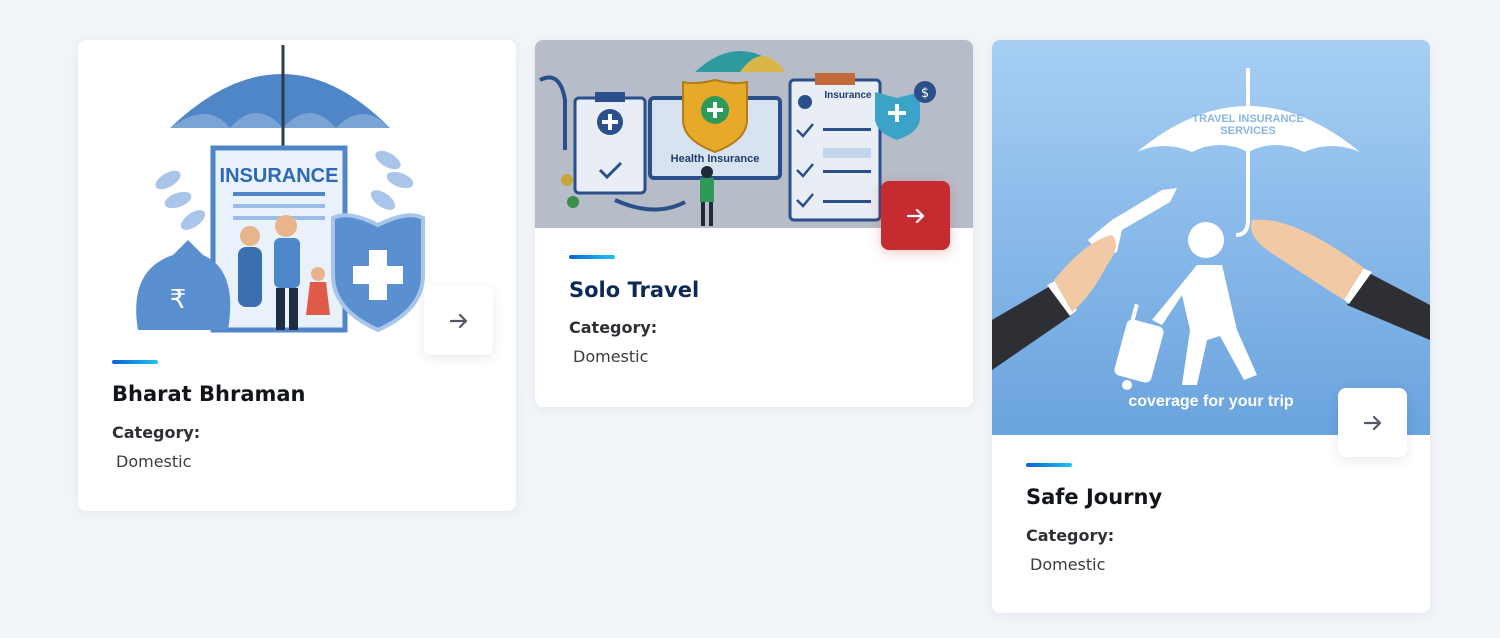  What do you see at coordinates (1247, 119) in the screenshot?
I see `travel-insurance-text: TRAVEL INSURANCE` at bounding box center [1247, 119].